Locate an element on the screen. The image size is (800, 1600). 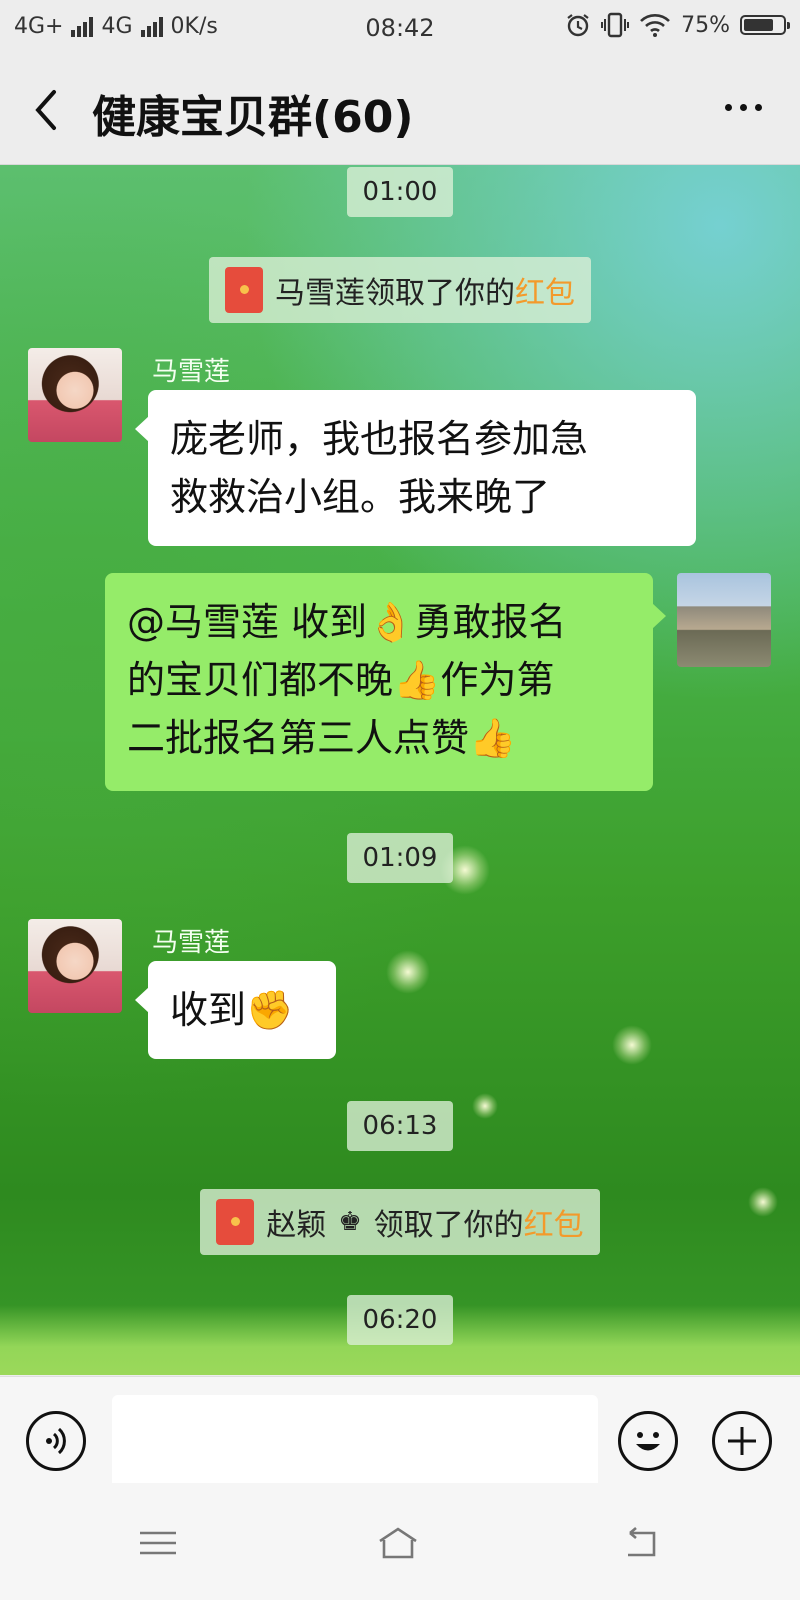
system-message: 马雪莲领取了你的红包 is located at coordinates (400, 290).